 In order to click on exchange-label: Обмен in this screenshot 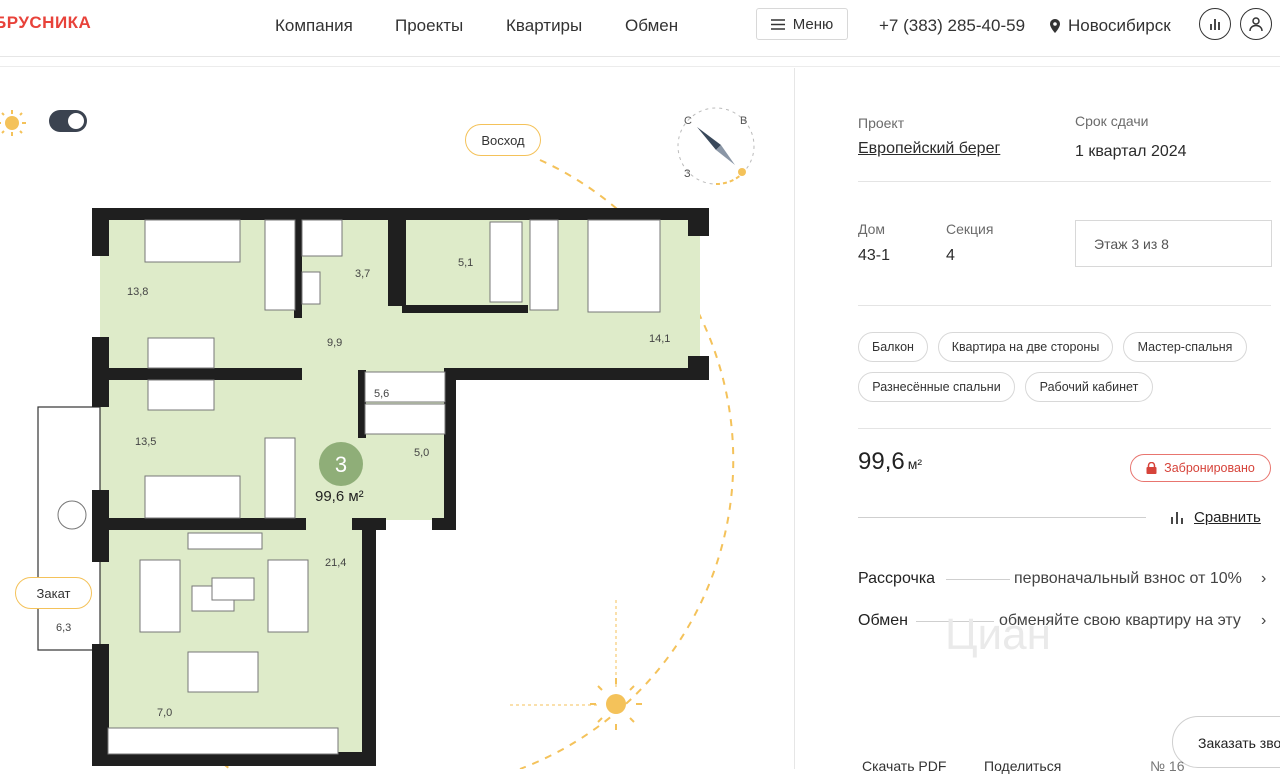, I will do `click(883, 621)`.